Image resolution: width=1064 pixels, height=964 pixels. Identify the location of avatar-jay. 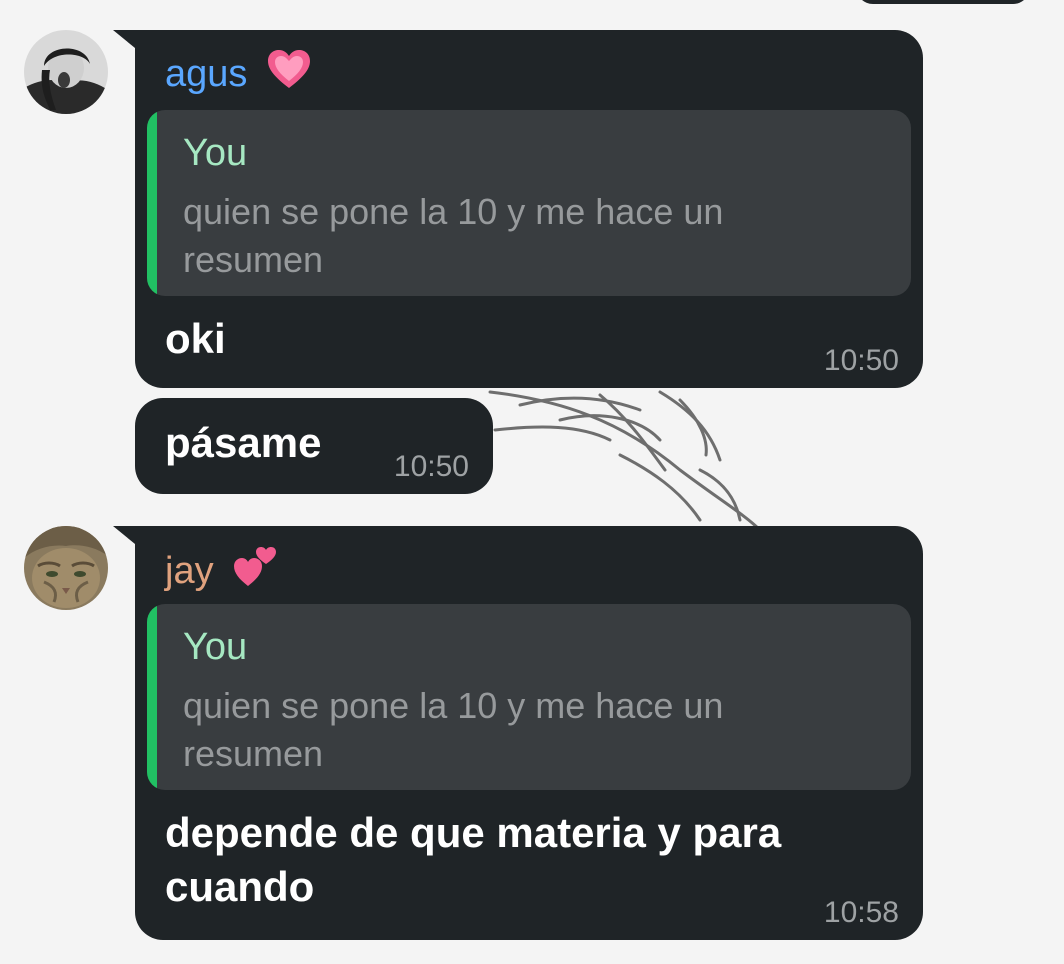
(66, 568).